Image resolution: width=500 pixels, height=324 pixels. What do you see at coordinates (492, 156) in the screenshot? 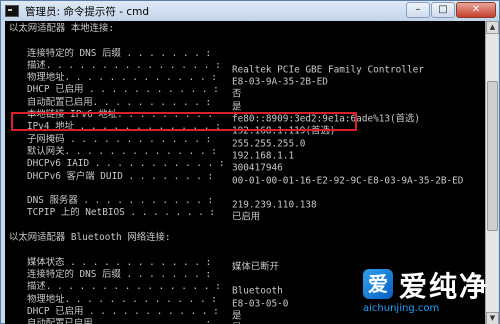
I see `scroll-thumb` at bounding box center [492, 156].